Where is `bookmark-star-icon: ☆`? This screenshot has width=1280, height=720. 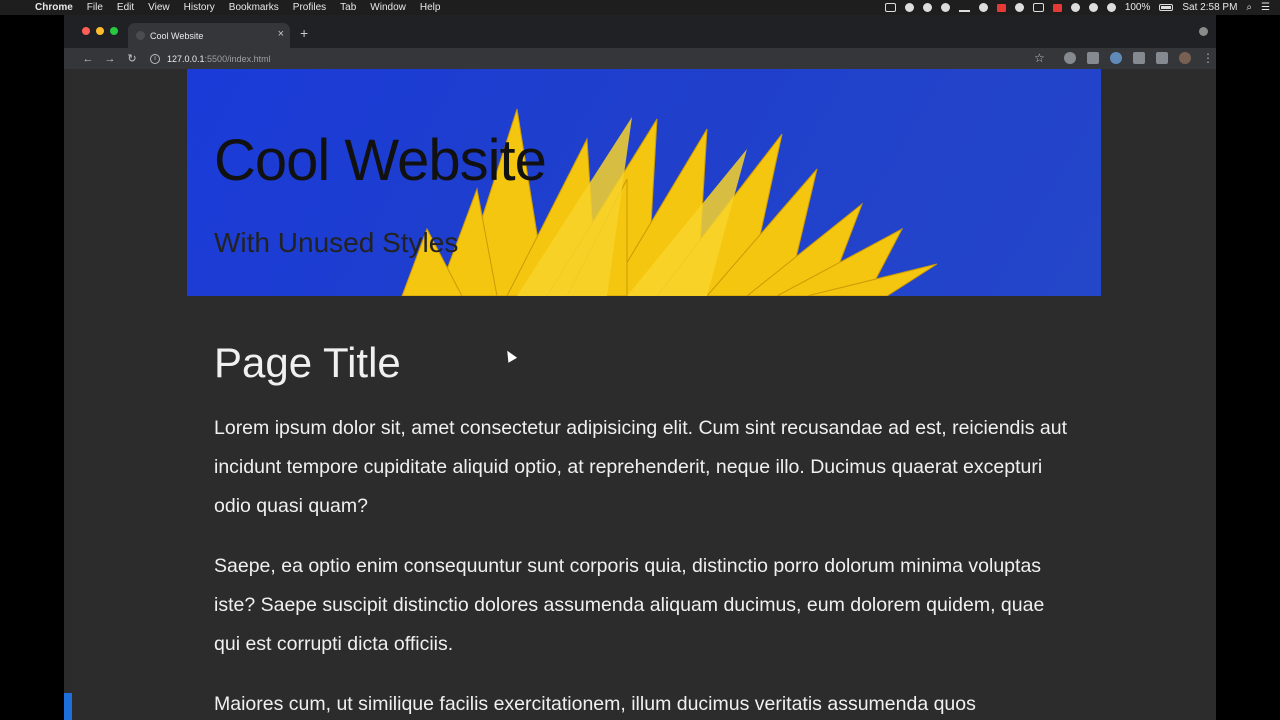 bookmark-star-icon: ☆ is located at coordinates (1039, 58).